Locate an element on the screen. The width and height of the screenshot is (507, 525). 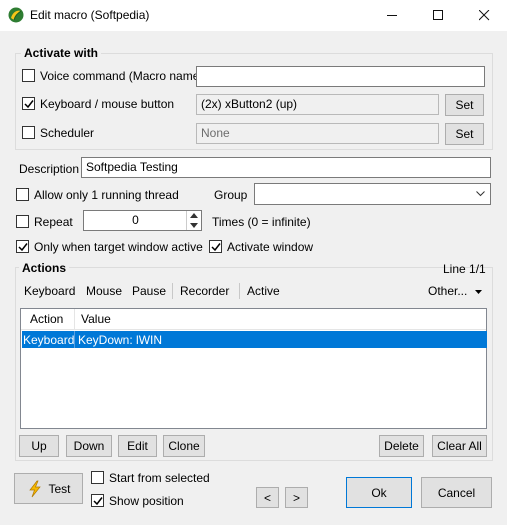
group-select is located at coordinates (372, 194).